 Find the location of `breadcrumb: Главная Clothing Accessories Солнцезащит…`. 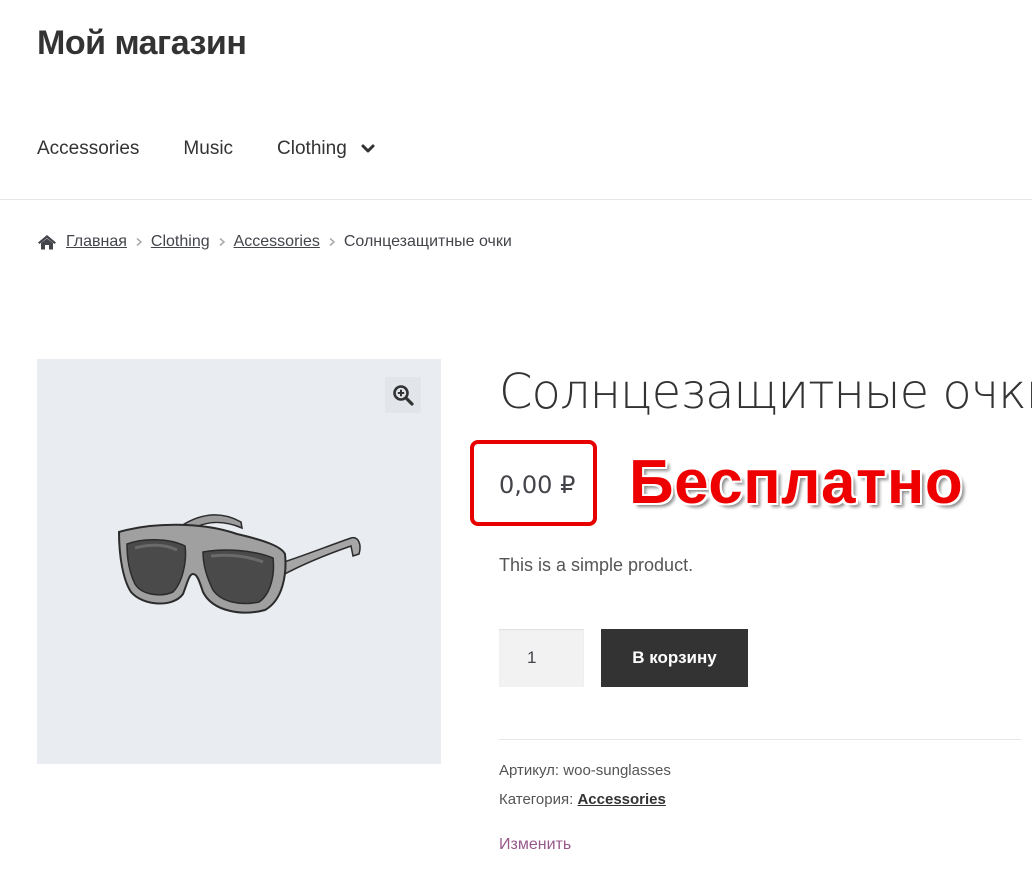

breadcrumb: Главная Clothing Accessories Солнцезащит… is located at coordinates (274, 242).